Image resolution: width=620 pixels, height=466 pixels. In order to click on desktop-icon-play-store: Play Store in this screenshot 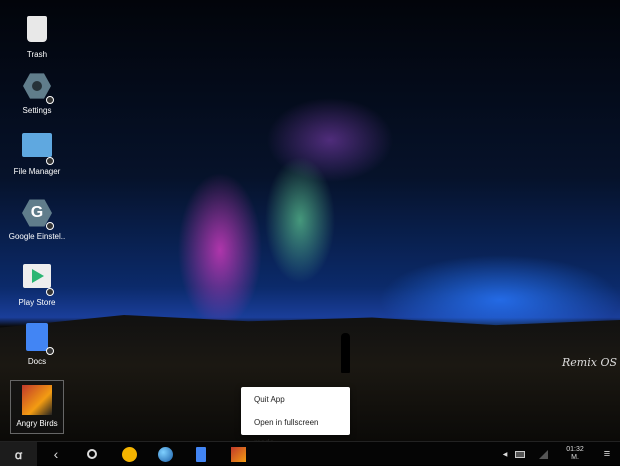, I will do `click(37, 283)`.